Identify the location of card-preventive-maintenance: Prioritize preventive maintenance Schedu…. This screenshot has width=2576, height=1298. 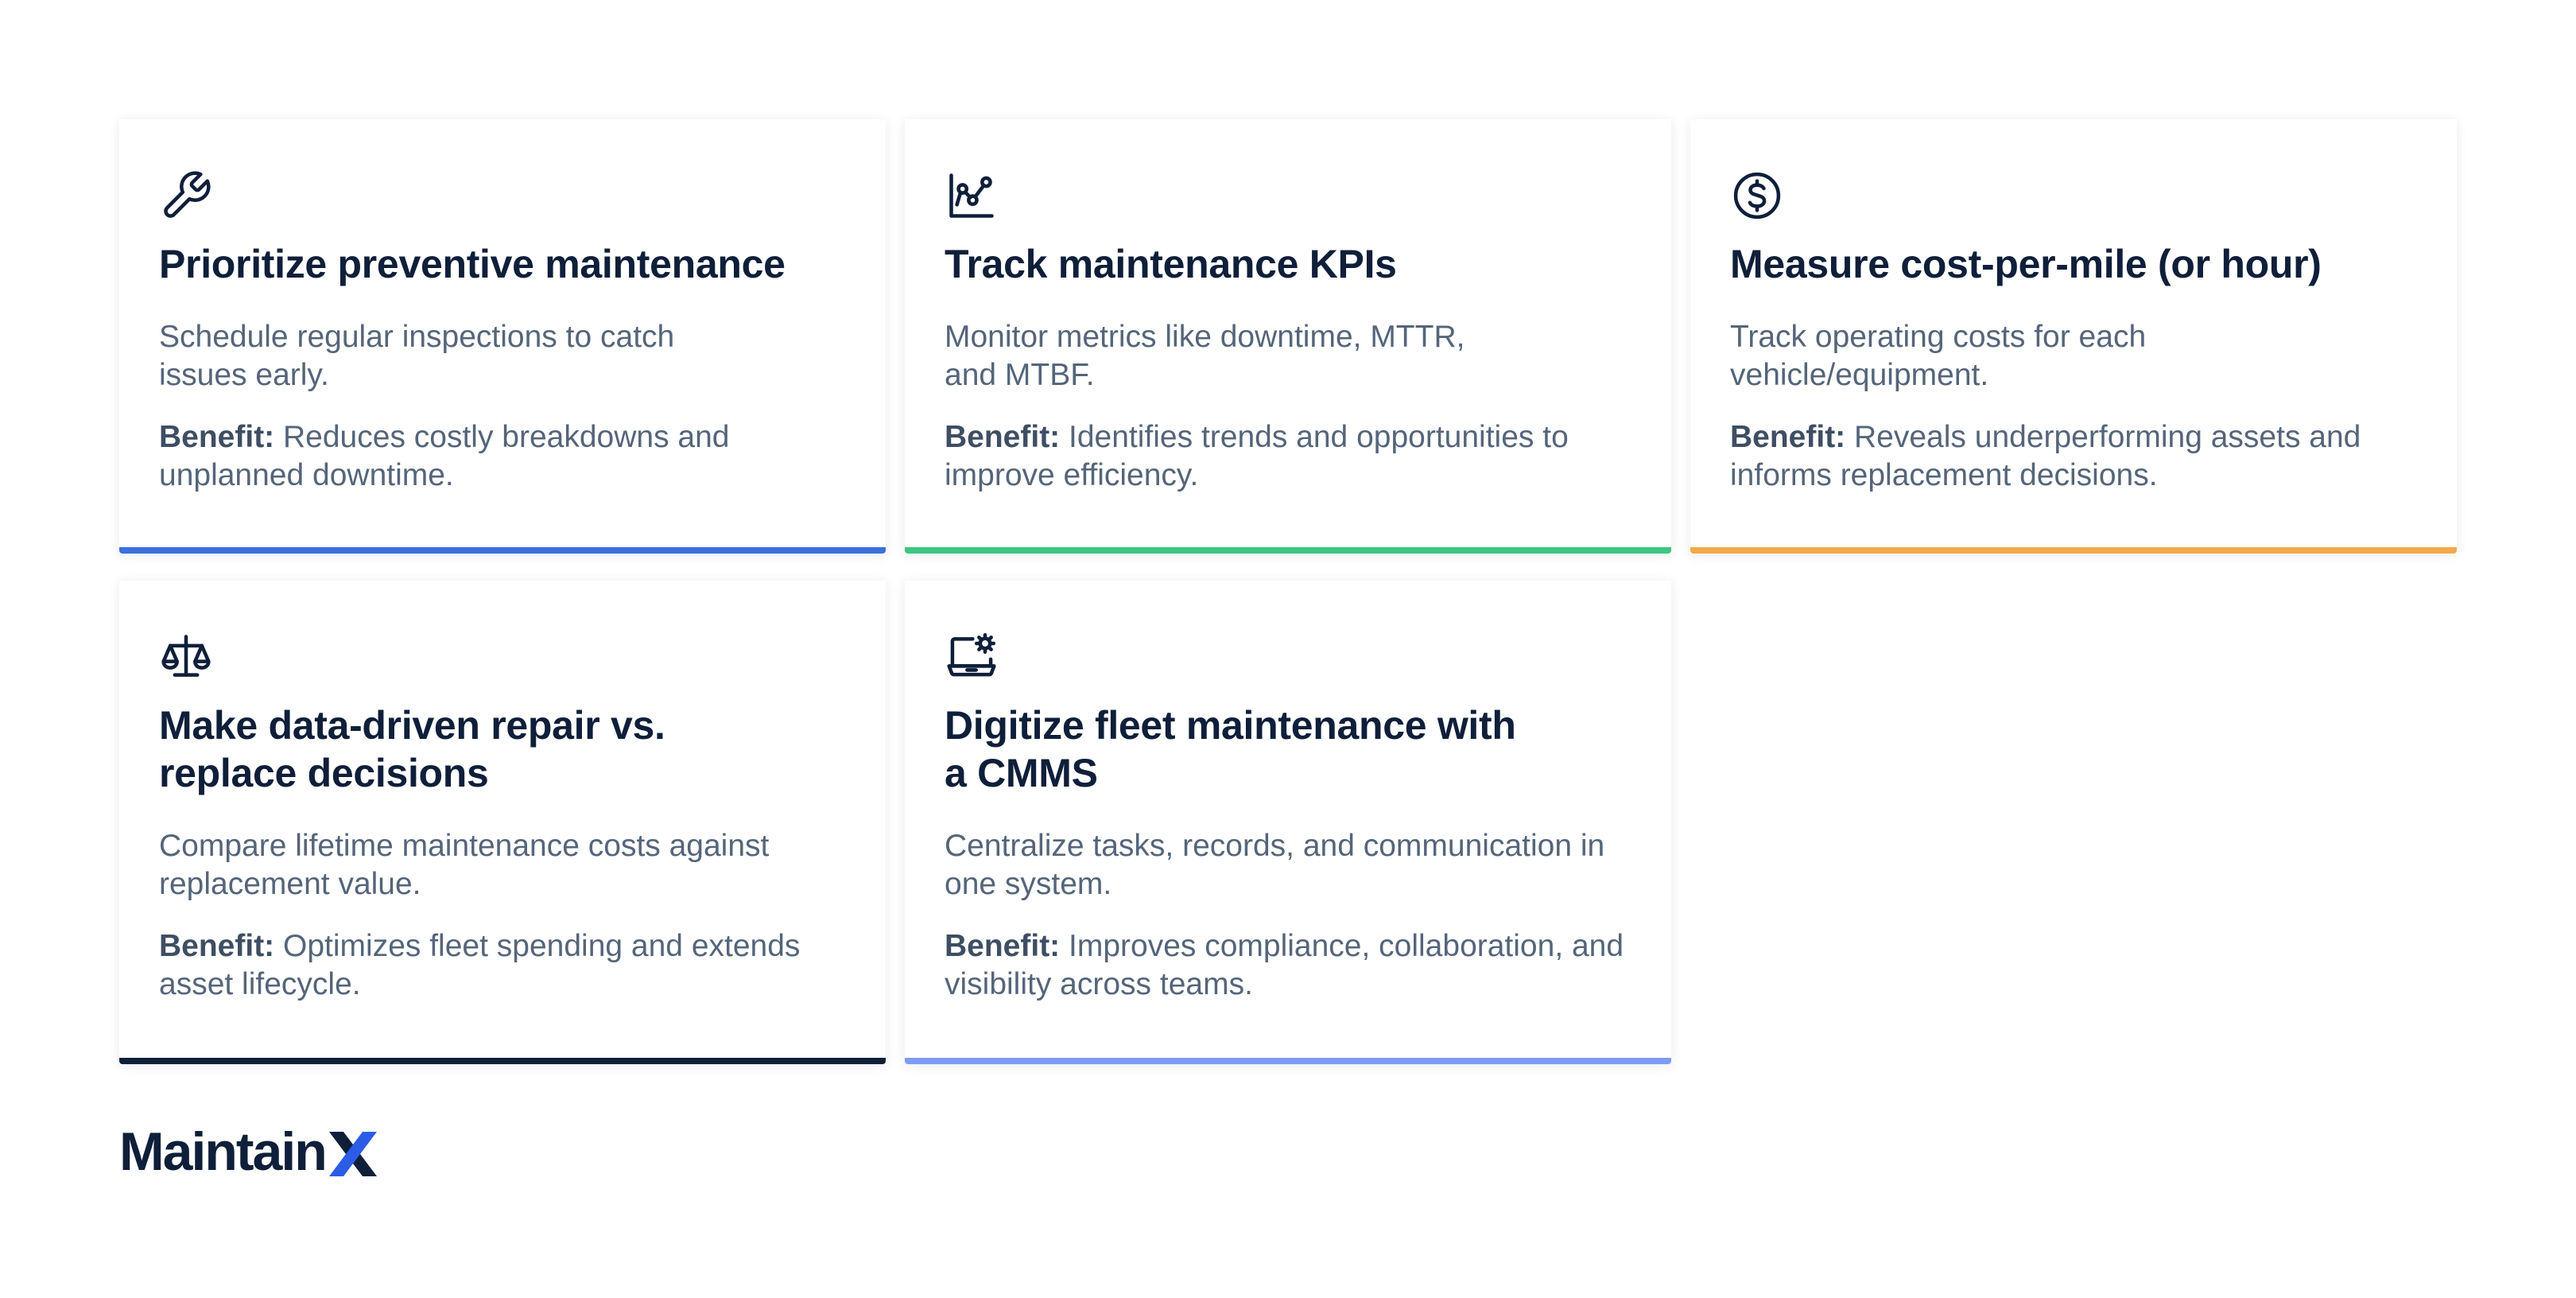
(502, 336).